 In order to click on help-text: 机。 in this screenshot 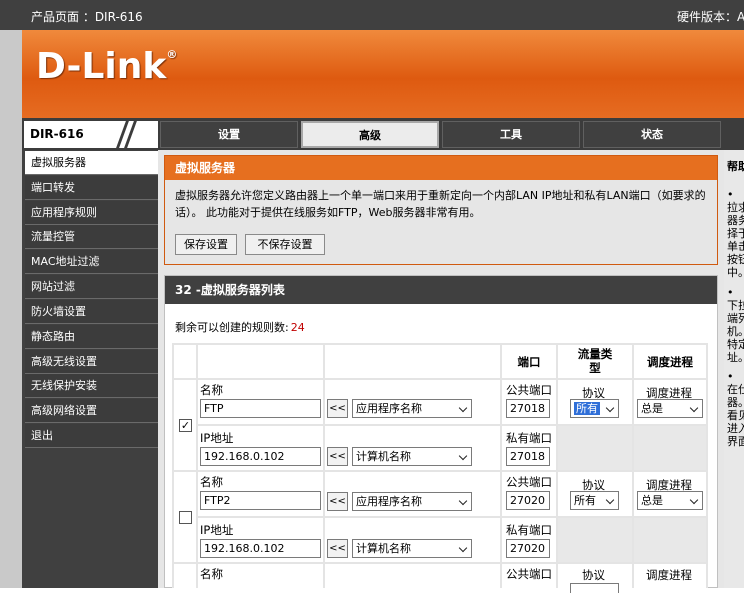, I will do `click(735, 331)`.